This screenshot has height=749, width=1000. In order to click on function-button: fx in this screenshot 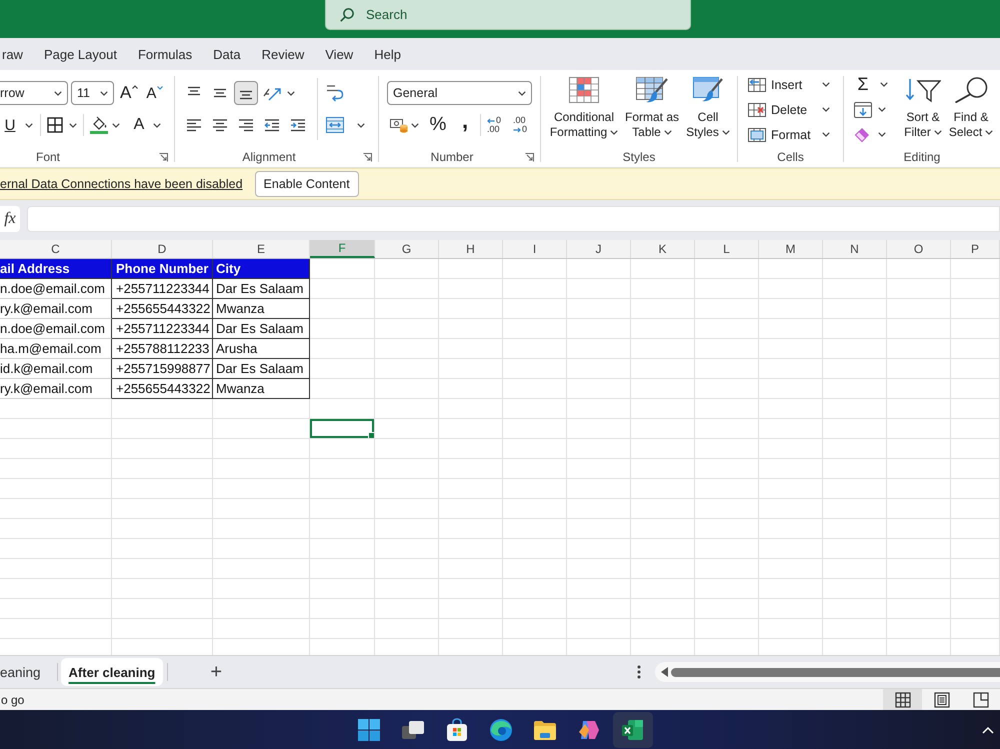, I will do `click(10, 219)`.